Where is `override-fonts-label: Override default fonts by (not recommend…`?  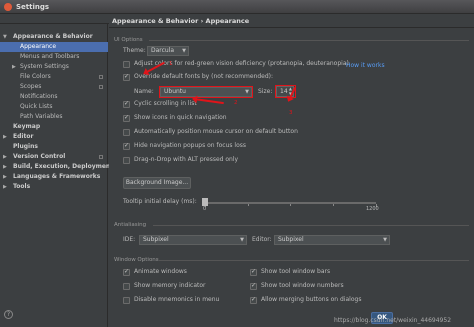
override-fonts-label: Override default fonts by (not recommend… is located at coordinates (204, 76).